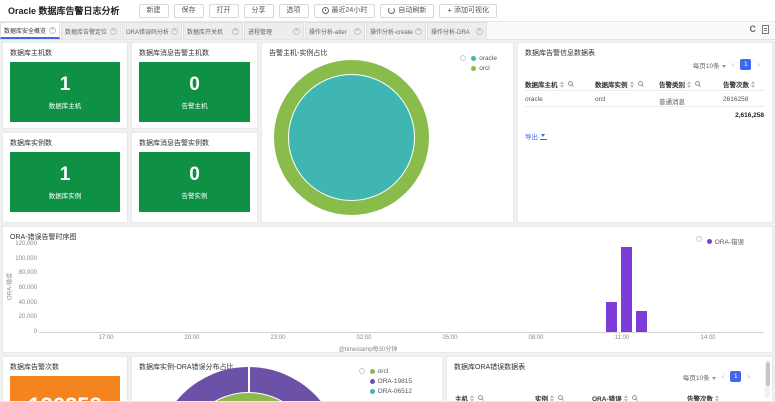  Describe the element at coordinates (749, 115) in the screenshot. I see `table-total: 2,616,258` at that location.